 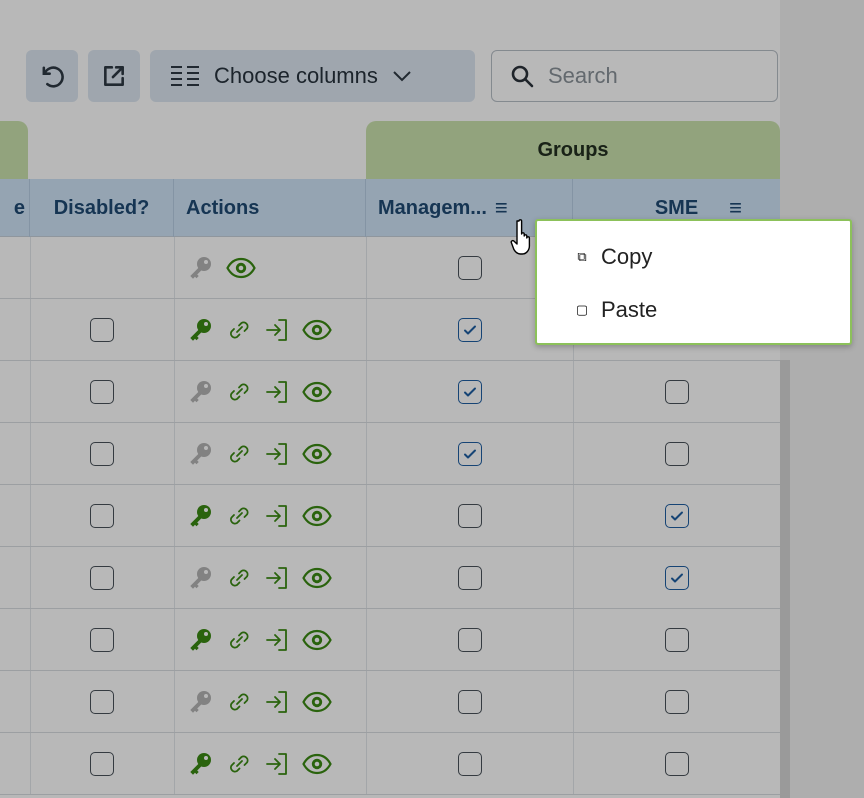 What do you see at coordinates (629, 309) in the screenshot?
I see `menu-item-paste-label: Paste` at bounding box center [629, 309].